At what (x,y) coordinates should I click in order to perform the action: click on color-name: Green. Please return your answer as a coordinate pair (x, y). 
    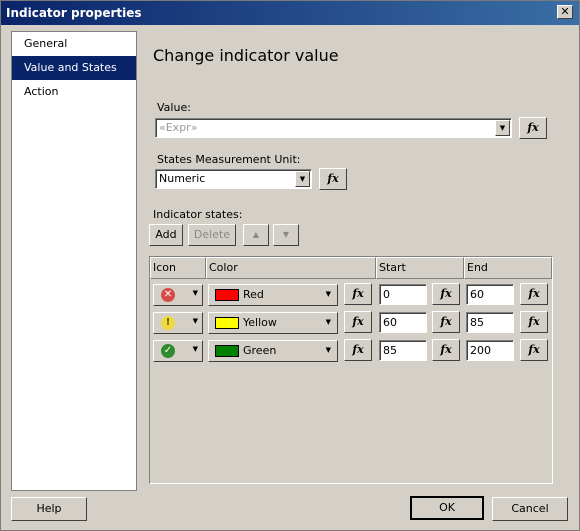
    Looking at the image, I should click on (260, 350).